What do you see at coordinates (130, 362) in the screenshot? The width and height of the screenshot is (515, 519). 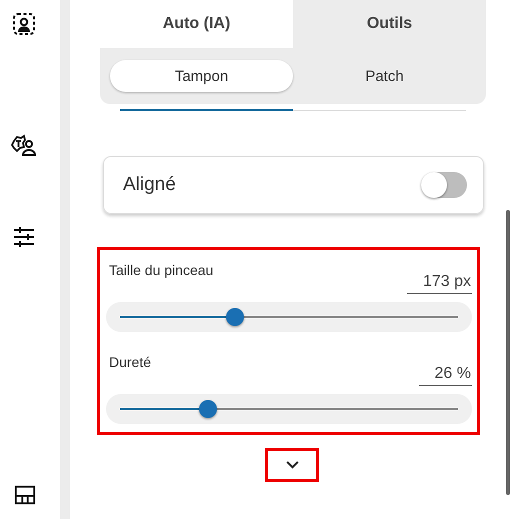 I see `slider-label: Dureté` at bounding box center [130, 362].